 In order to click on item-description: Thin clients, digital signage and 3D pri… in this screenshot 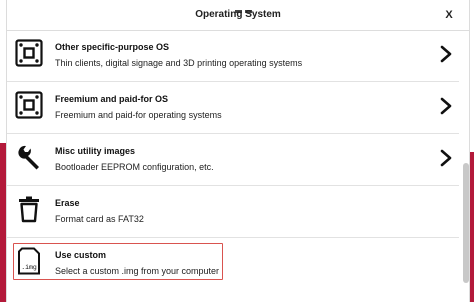, I will do `click(179, 63)`.